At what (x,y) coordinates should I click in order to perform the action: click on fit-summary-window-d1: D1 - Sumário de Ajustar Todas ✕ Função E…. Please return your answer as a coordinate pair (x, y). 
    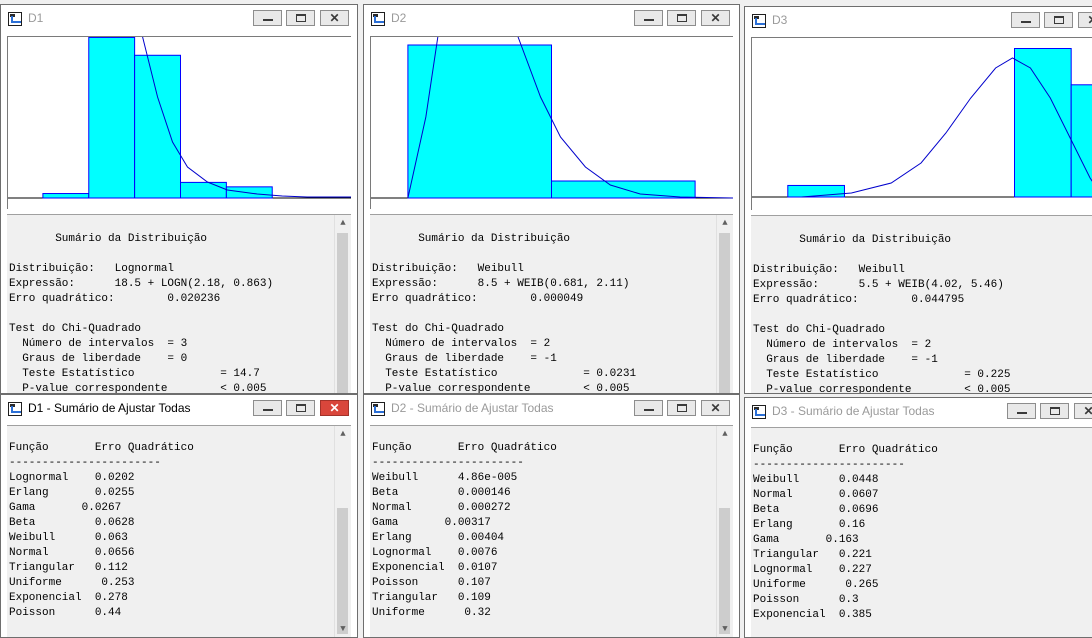
    Looking at the image, I should click on (179, 516).